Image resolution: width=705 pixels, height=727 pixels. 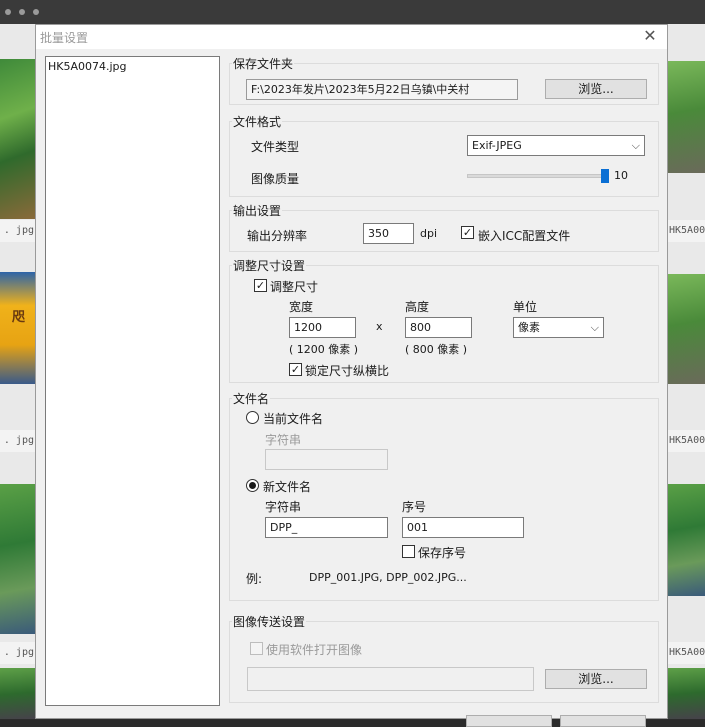 What do you see at coordinates (347, 371) in the screenshot?
I see `lock-aspect-label: 锁定尺寸纵横比` at bounding box center [347, 371].